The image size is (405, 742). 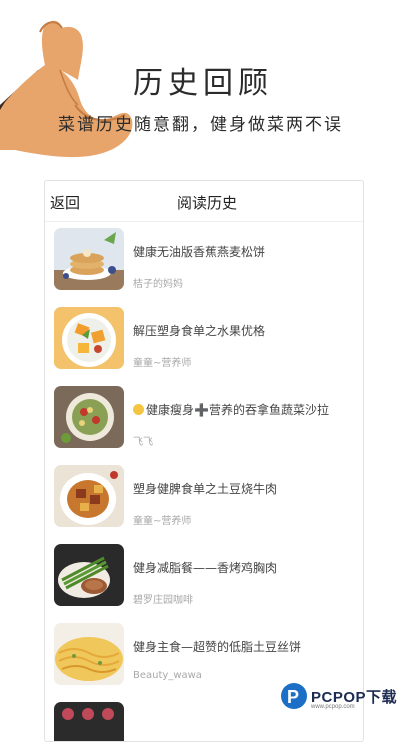 What do you see at coordinates (65, 202) in the screenshot?
I see `back-button: 返回` at bounding box center [65, 202].